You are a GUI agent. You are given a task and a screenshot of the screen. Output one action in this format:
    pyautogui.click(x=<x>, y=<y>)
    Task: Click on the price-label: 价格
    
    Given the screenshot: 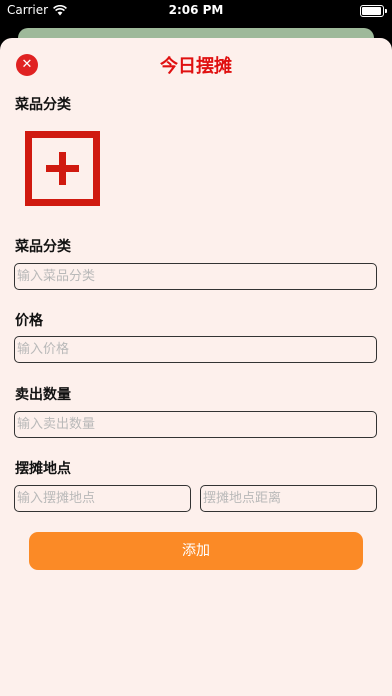 What is the action you would take?
    pyautogui.click(x=29, y=321)
    